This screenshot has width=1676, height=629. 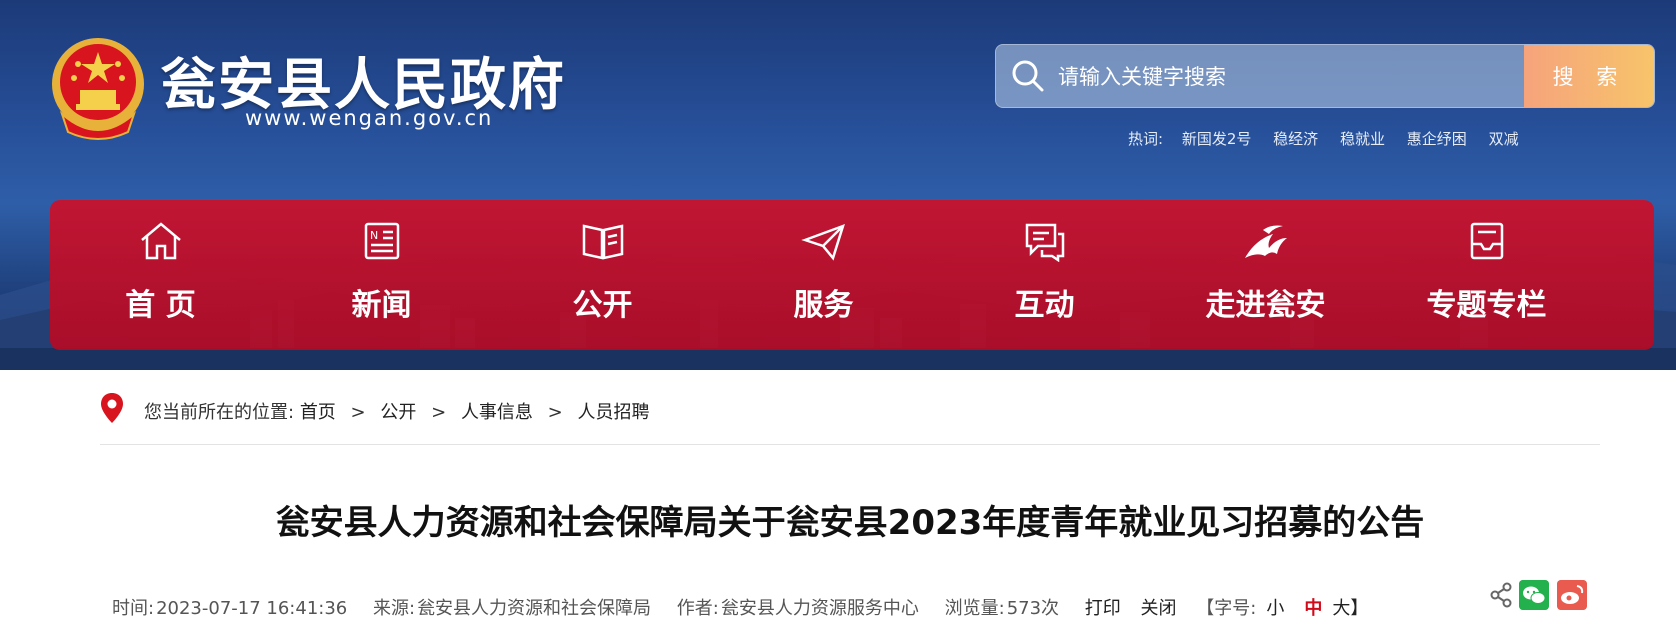 What do you see at coordinates (1534, 595) in the screenshot?
I see `wechat-share-icon` at bounding box center [1534, 595].